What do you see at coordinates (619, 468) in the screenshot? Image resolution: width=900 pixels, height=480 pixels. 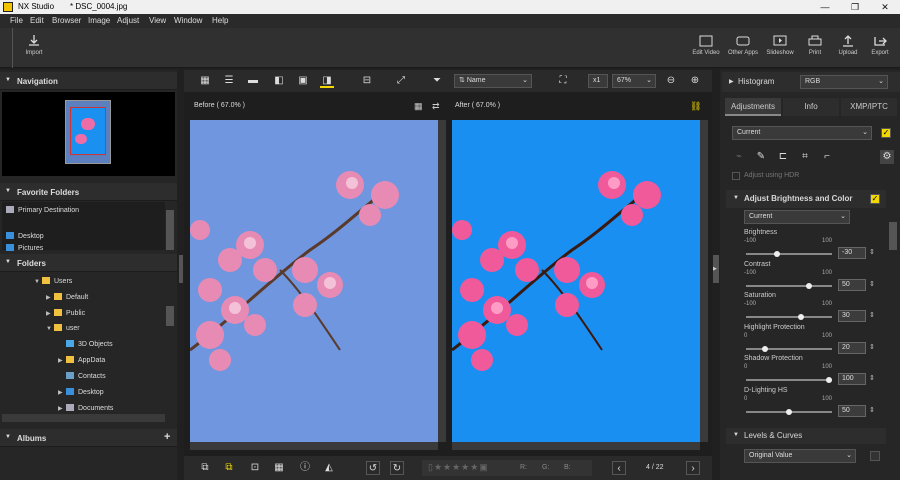 I see `previous-image-icon: ‹` at bounding box center [619, 468].